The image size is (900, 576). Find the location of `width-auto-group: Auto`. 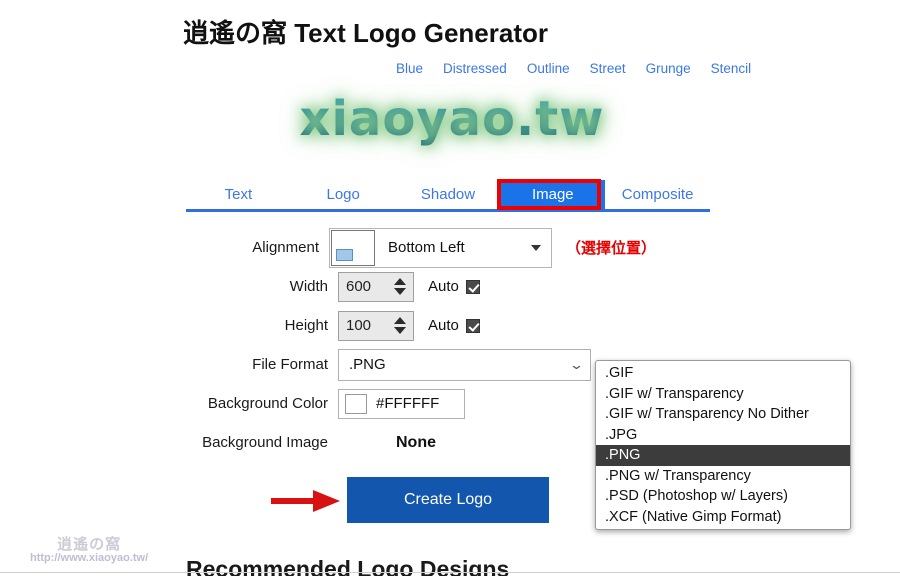

width-auto-group: Auto is located at coordinates (454, 286).